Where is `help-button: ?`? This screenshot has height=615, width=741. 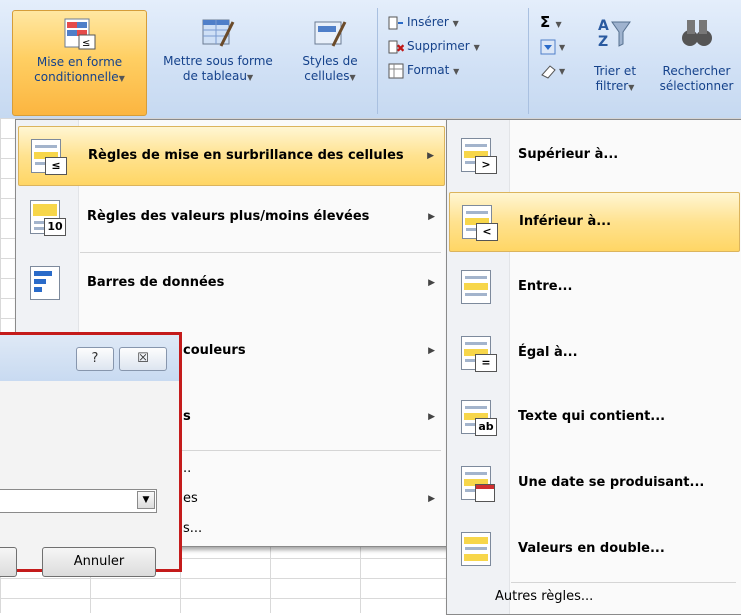
help-button: ? is located at coordinates (95, 359).